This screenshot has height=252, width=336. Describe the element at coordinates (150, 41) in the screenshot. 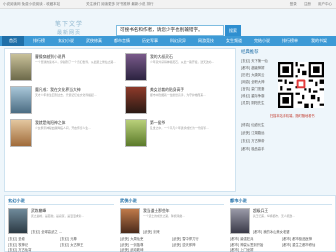

I see `nav-lishi: 历史军事` at that location.